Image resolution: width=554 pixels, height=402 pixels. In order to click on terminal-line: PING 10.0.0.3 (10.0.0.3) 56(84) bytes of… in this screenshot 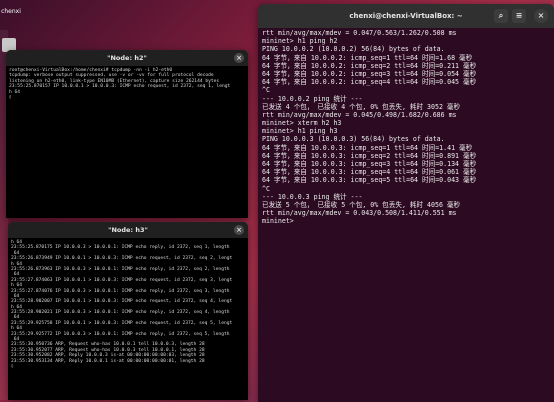, I will do `click(353, 139)`.